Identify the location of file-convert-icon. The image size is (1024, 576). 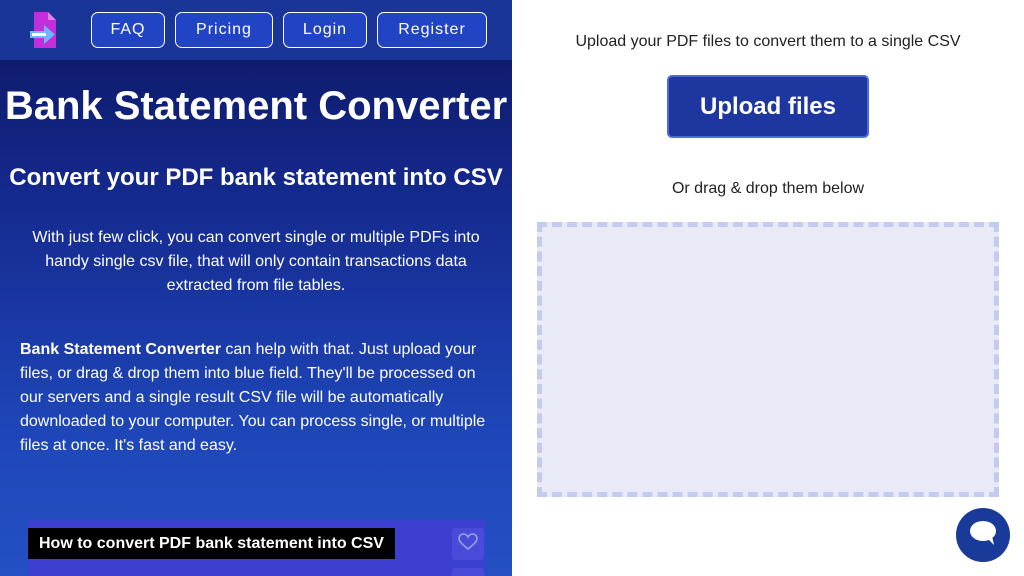
(45, 30).